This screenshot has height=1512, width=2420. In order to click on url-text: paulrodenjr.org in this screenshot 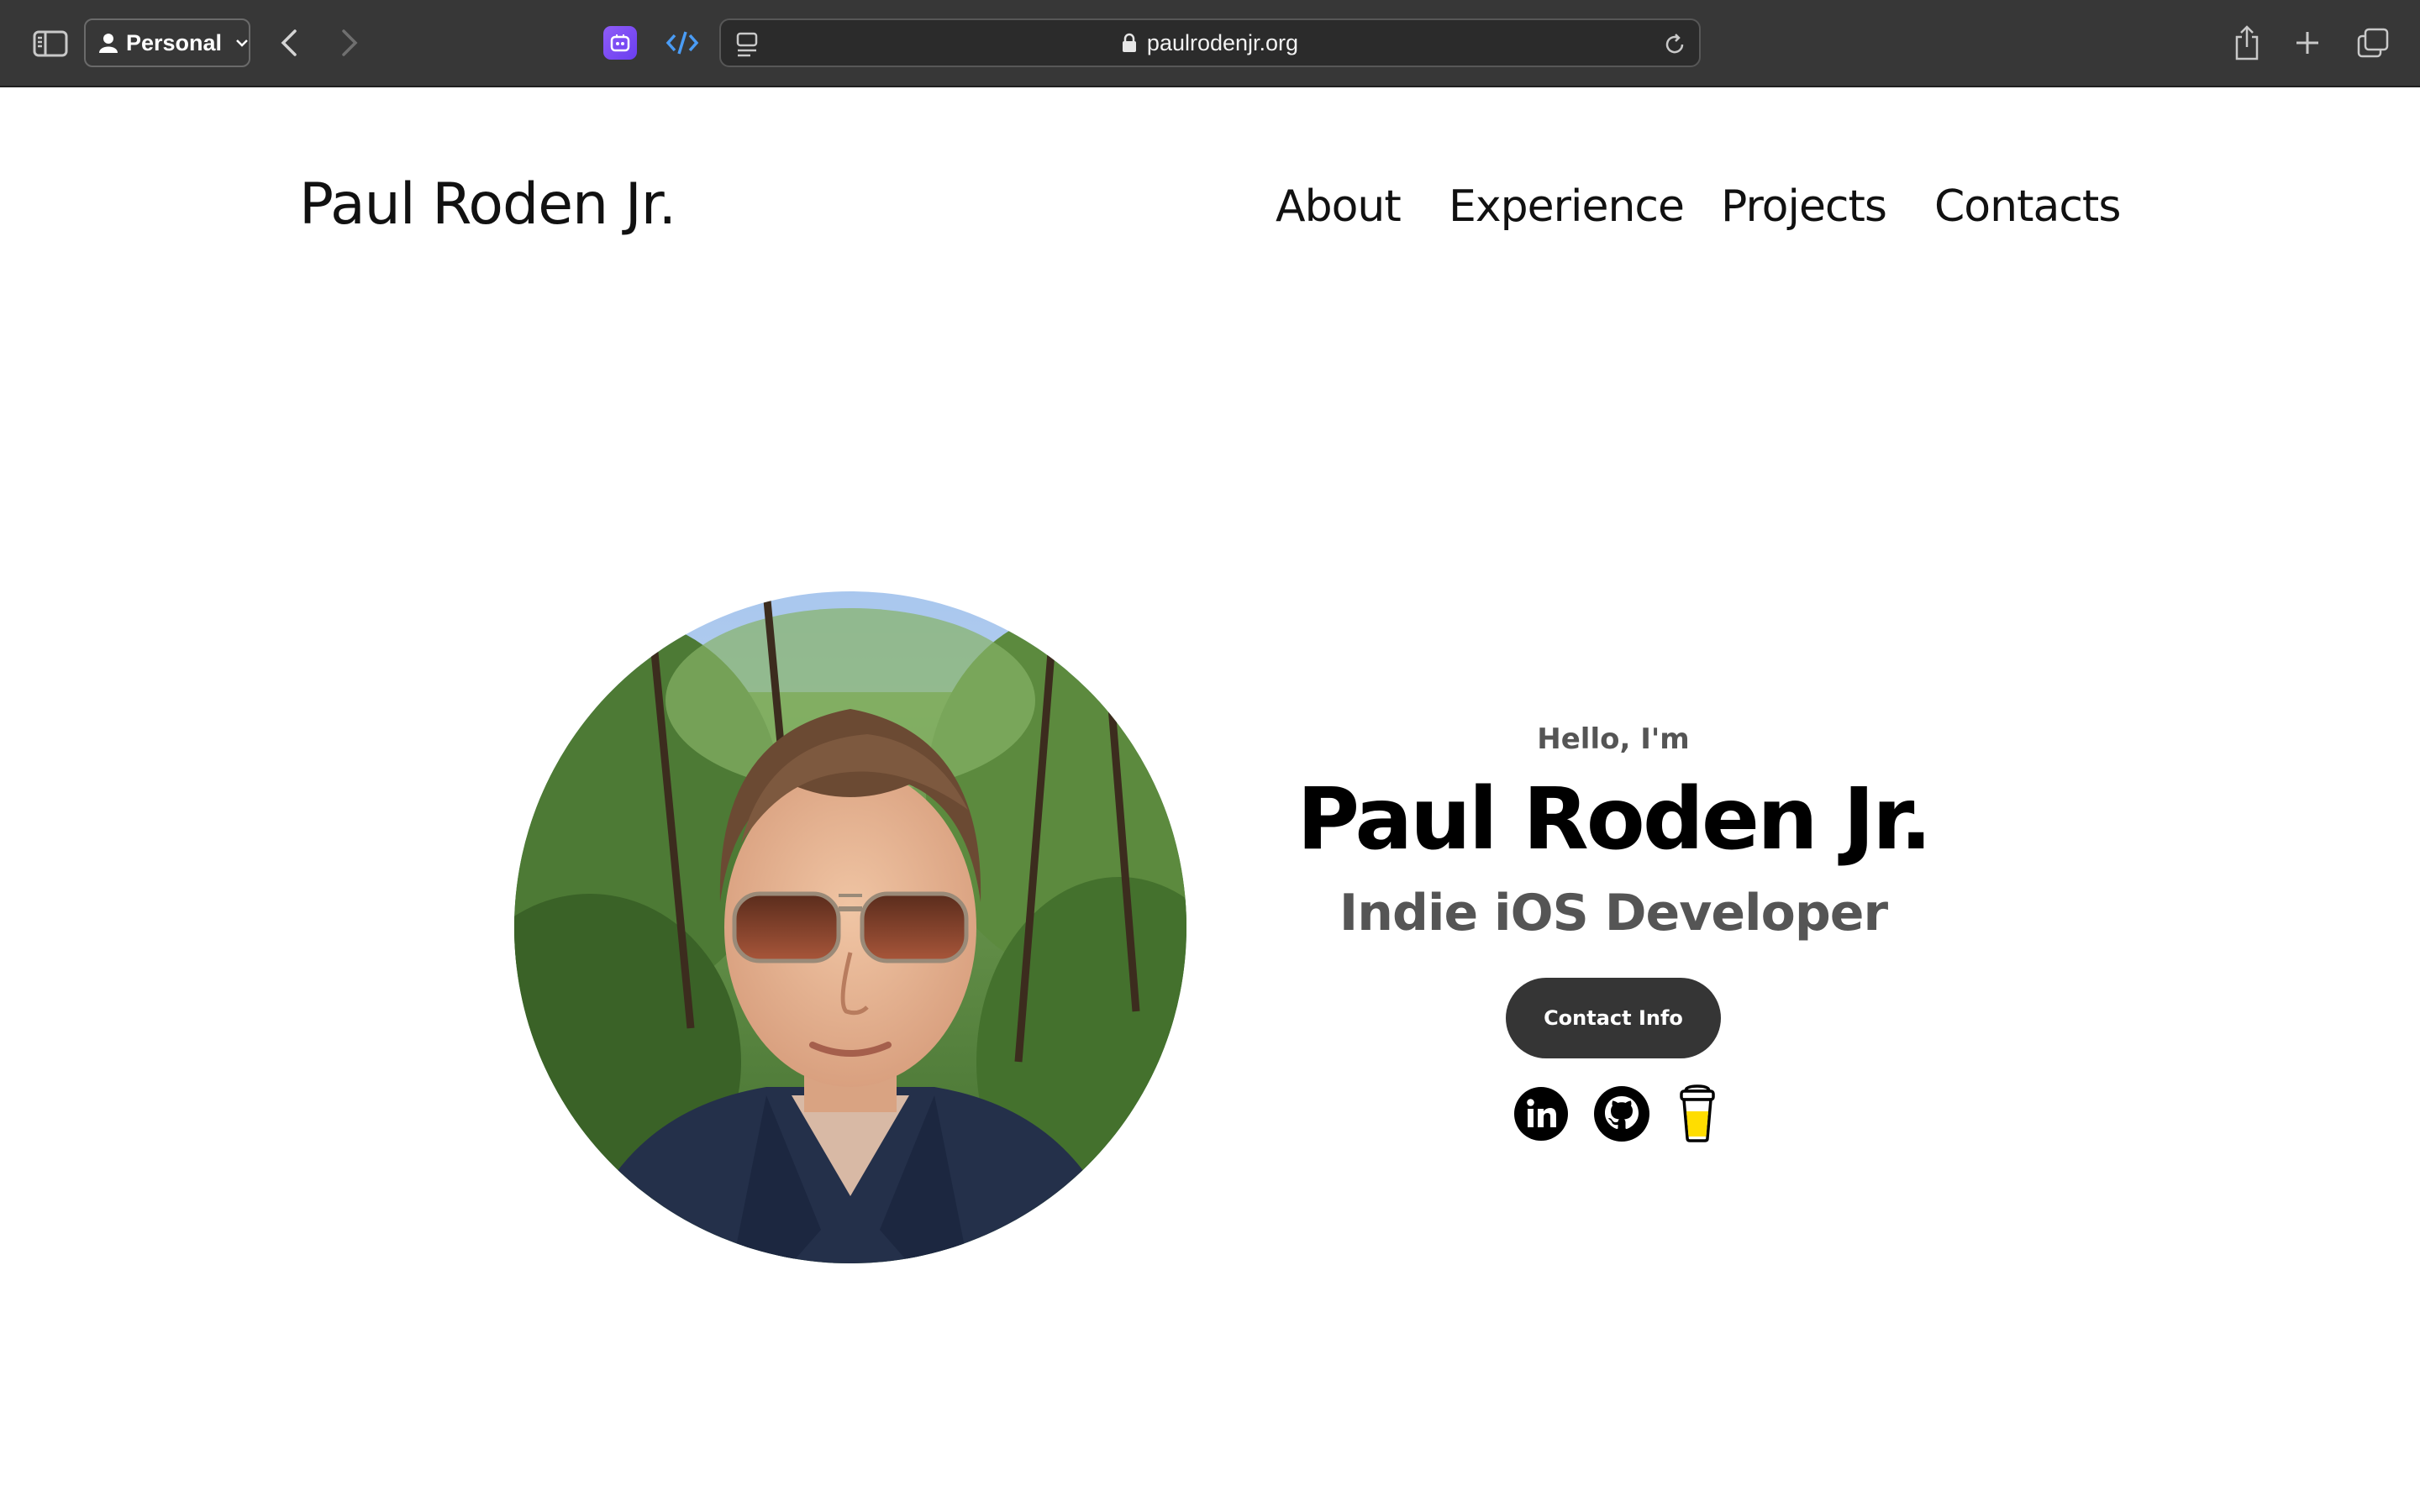, I will do `click(1223, 42)`.